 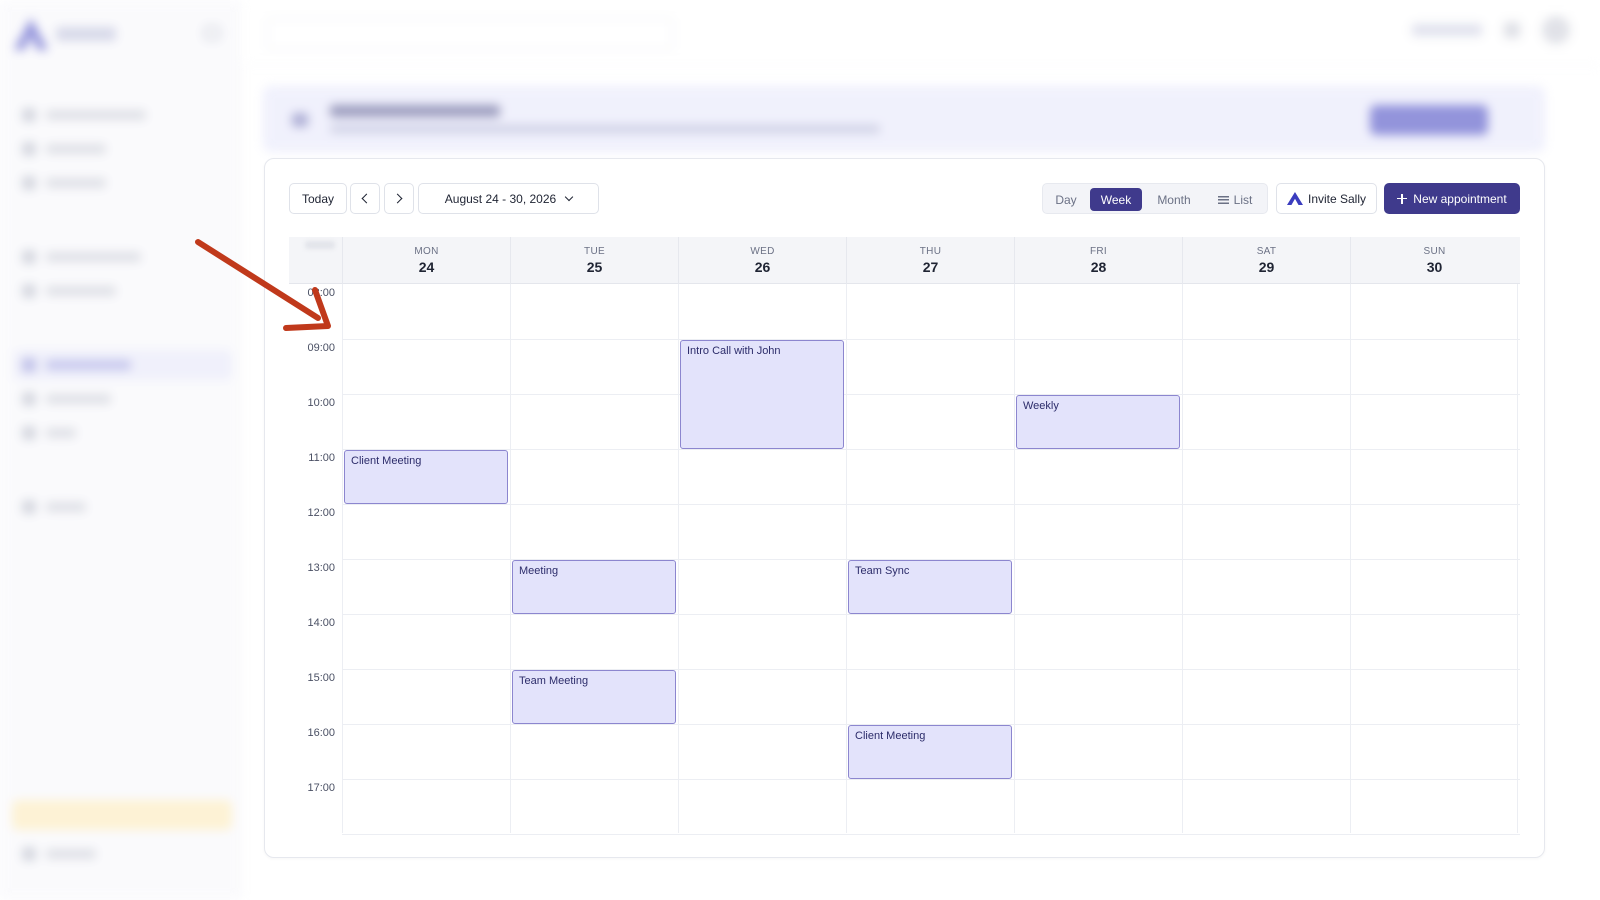 What do you see at coordinates (1066, 199) in the screenshot?
I see `view-day-tab: Day` at bounding box center [1066, 199].